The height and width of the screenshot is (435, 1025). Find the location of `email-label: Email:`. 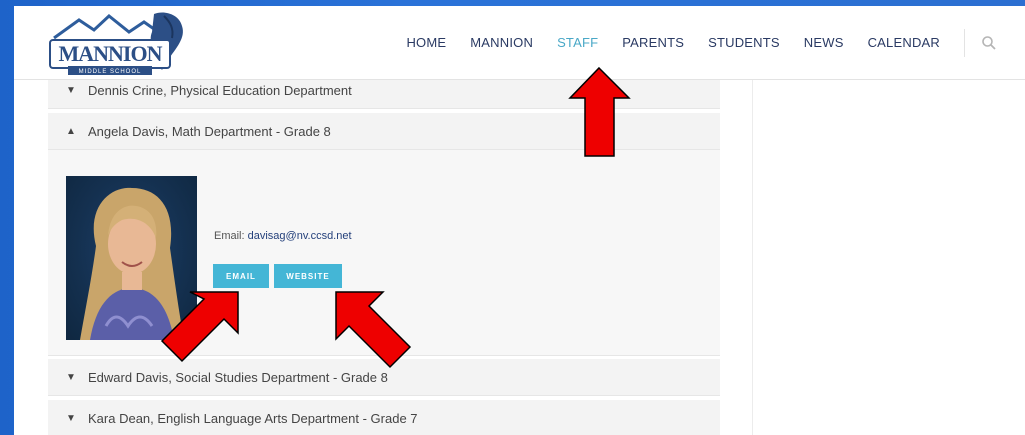

email-label: Email: is located at coordinates (231, 236).